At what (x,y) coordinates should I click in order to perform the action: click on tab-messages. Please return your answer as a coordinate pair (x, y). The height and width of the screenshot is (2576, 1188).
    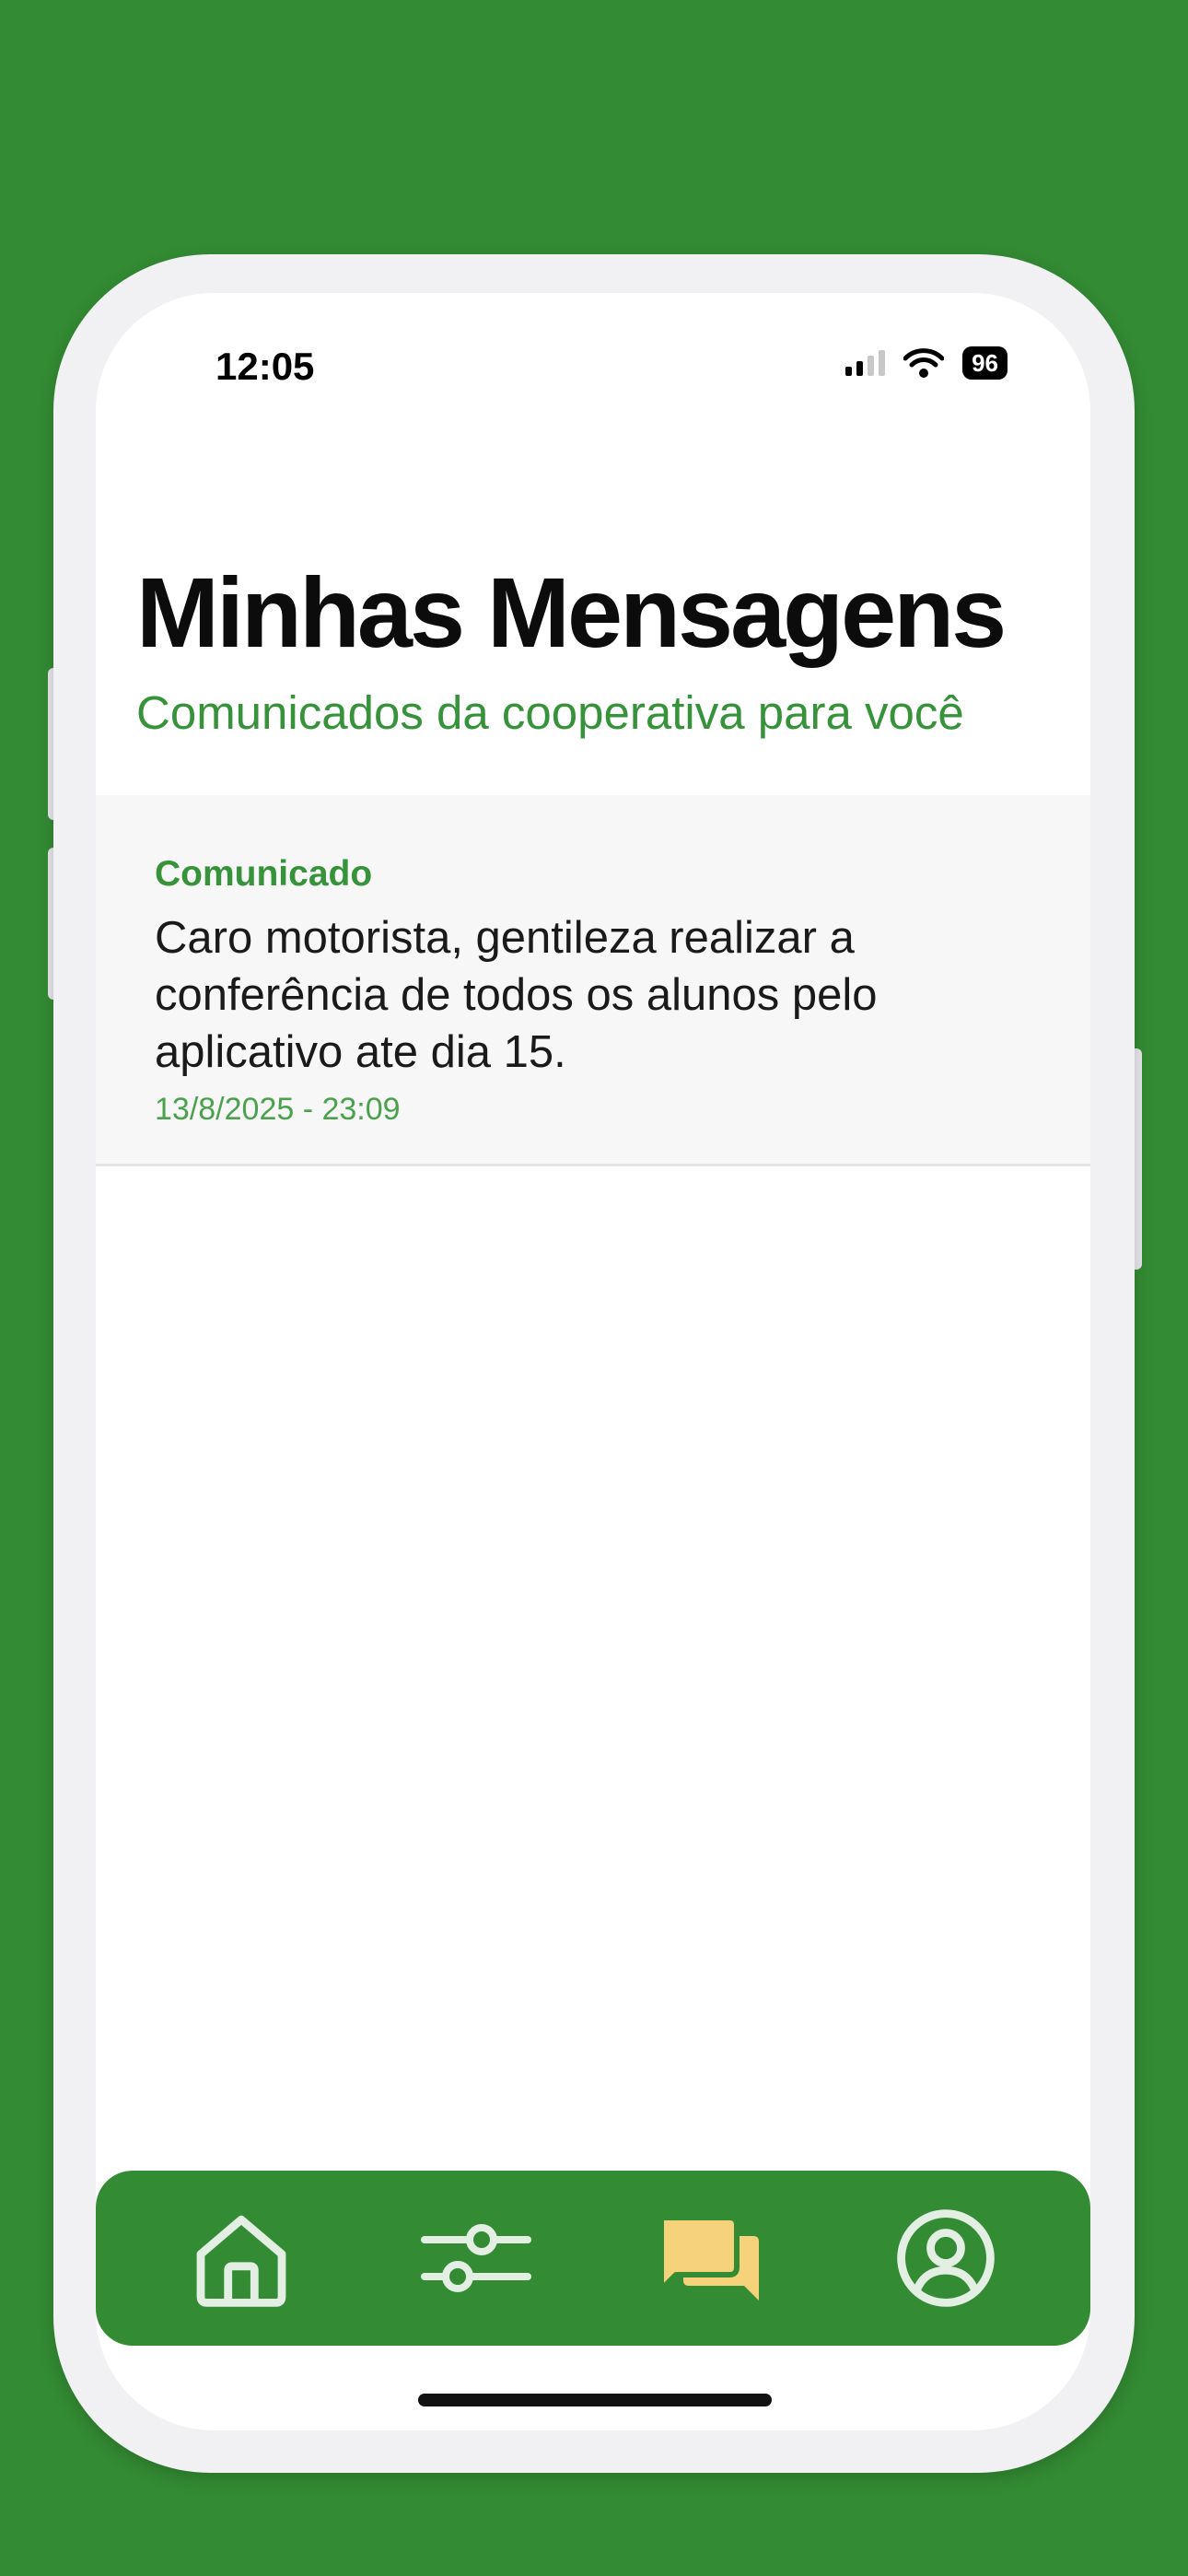
    Looking at the image, I should click on (711, 2258).